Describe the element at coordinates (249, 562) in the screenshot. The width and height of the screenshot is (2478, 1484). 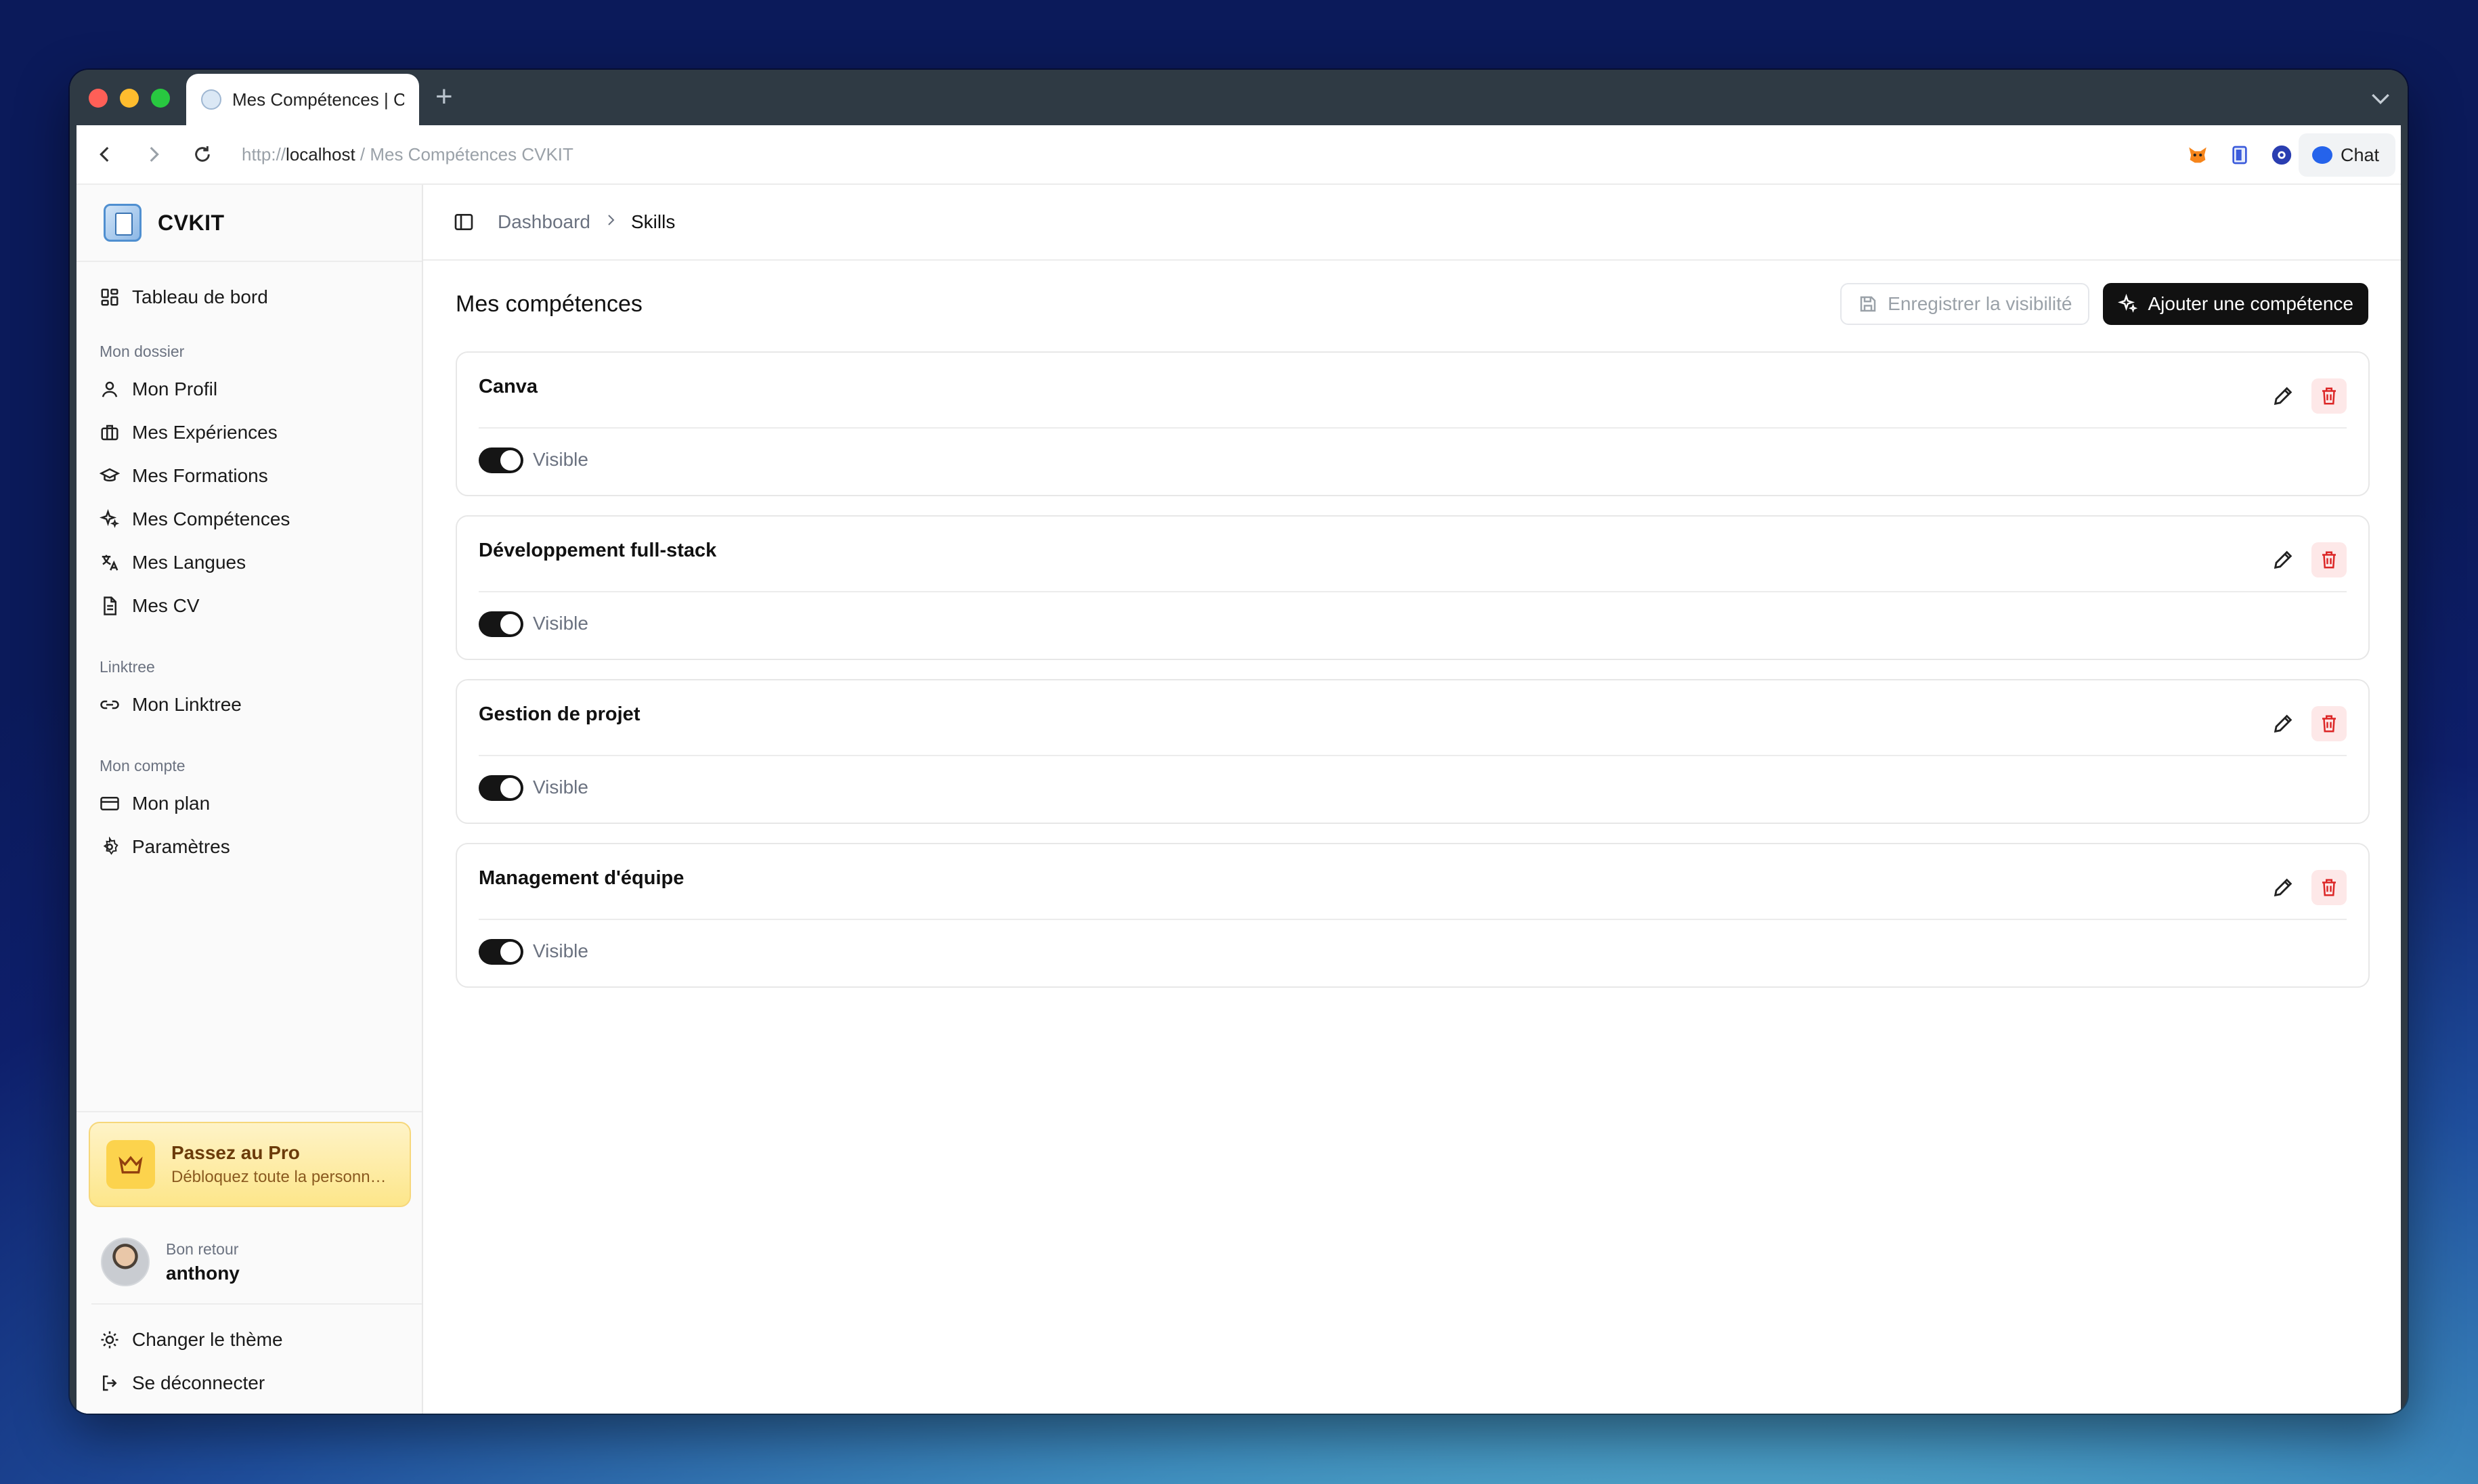
I see `sidebar-item-languages: Mes Langues` at that location.